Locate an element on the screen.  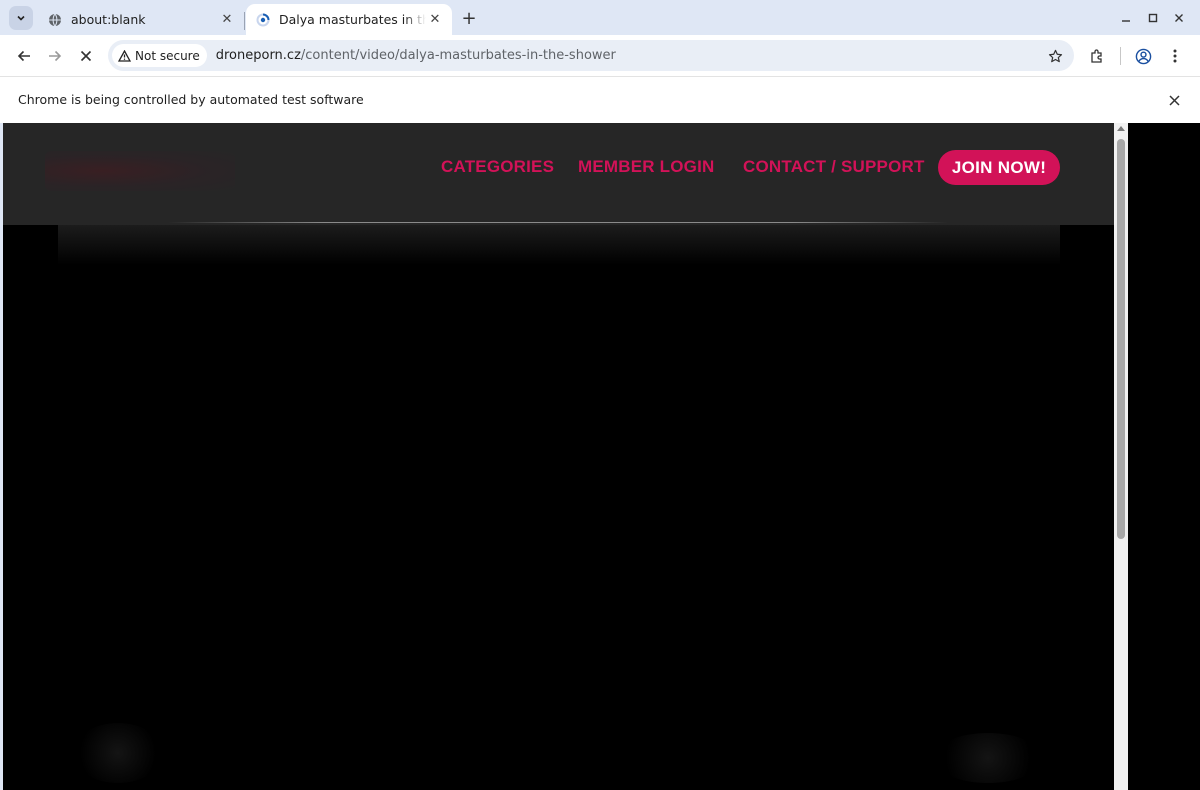
scroll-up-arrow-icon is located at coordinates (1121, 128).